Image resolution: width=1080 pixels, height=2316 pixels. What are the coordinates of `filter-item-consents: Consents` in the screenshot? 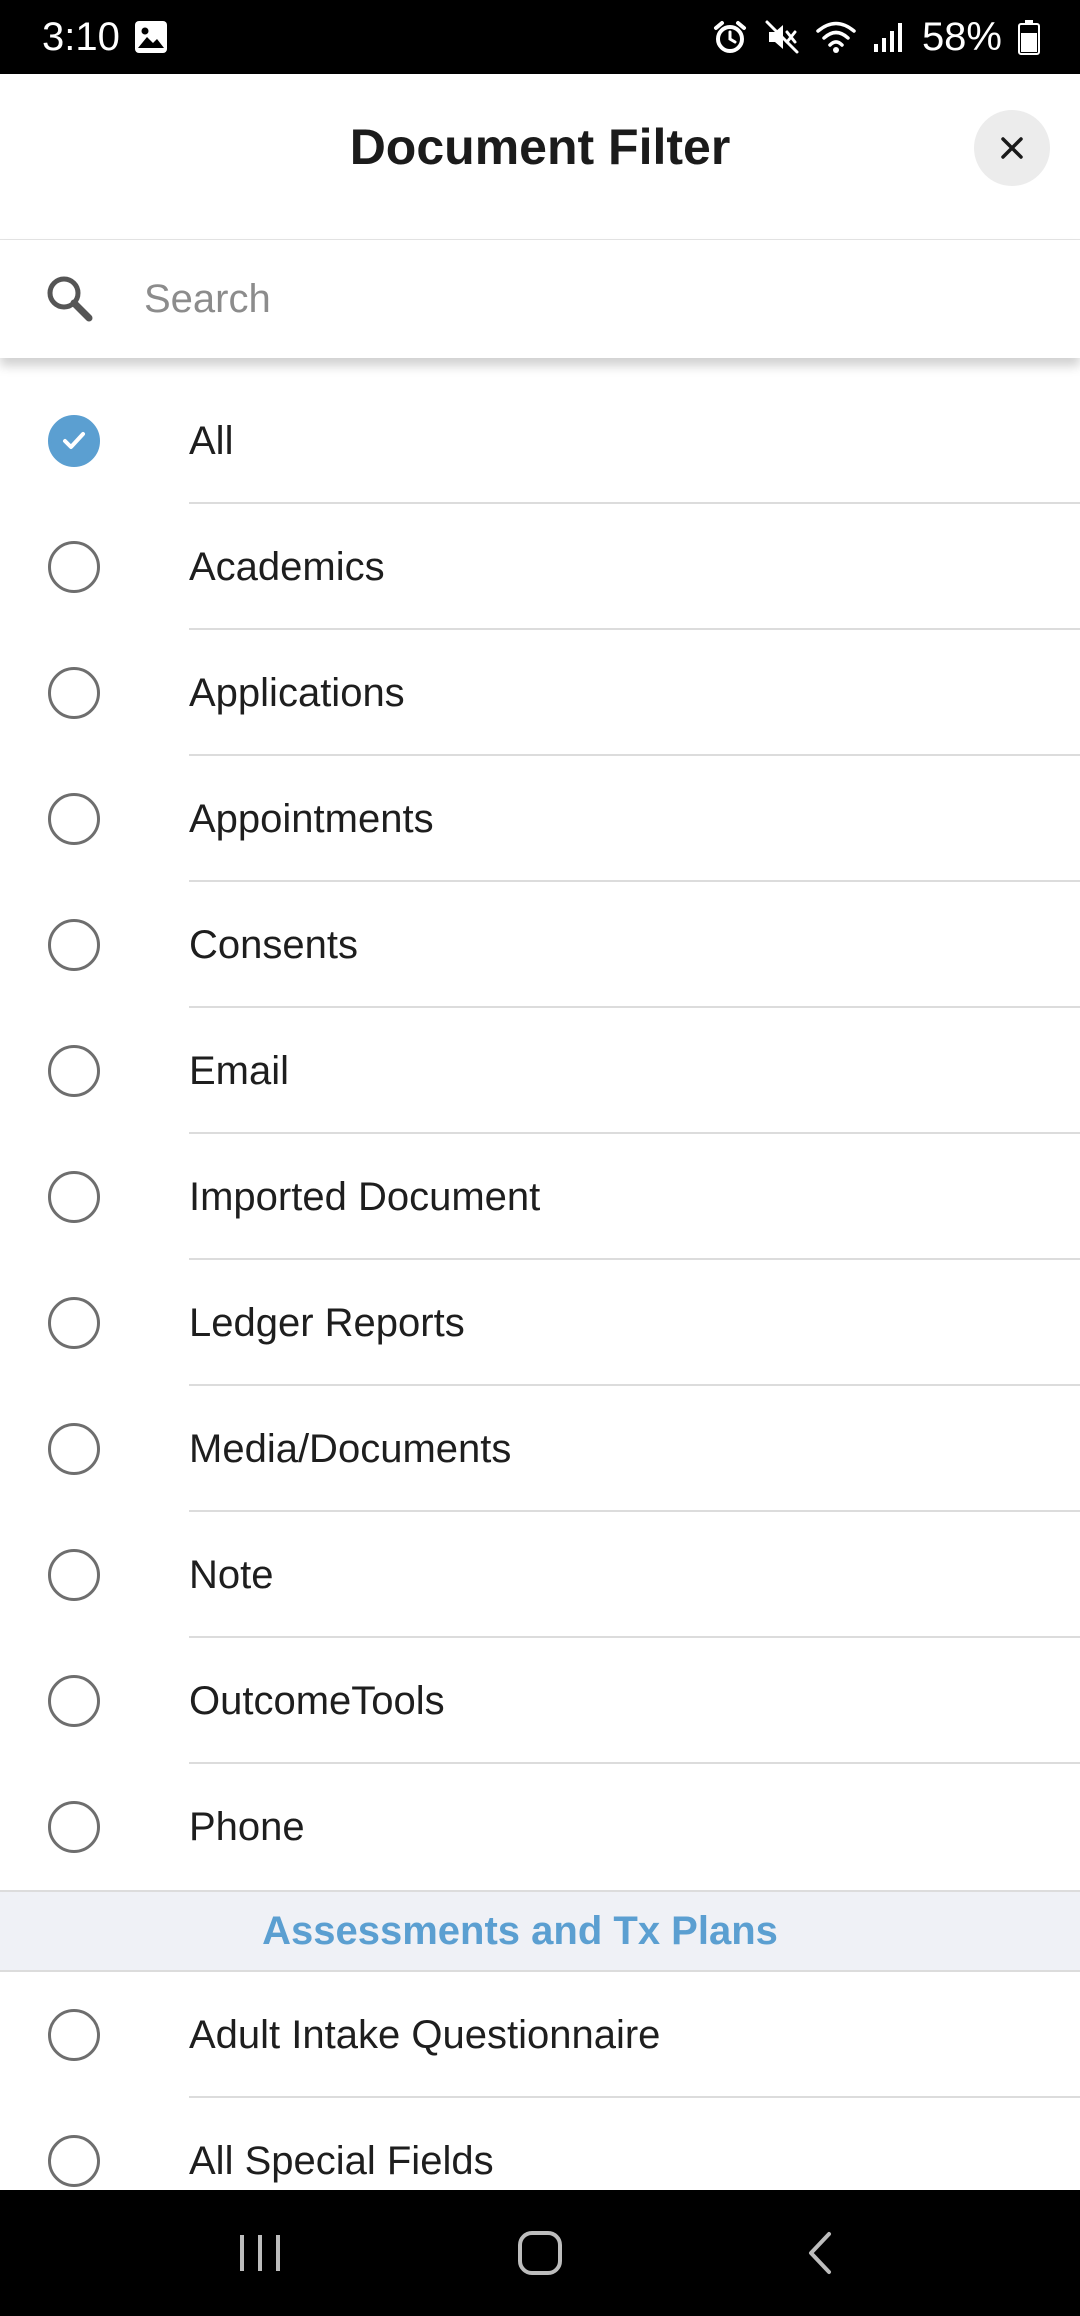 It's located at (540, 945).